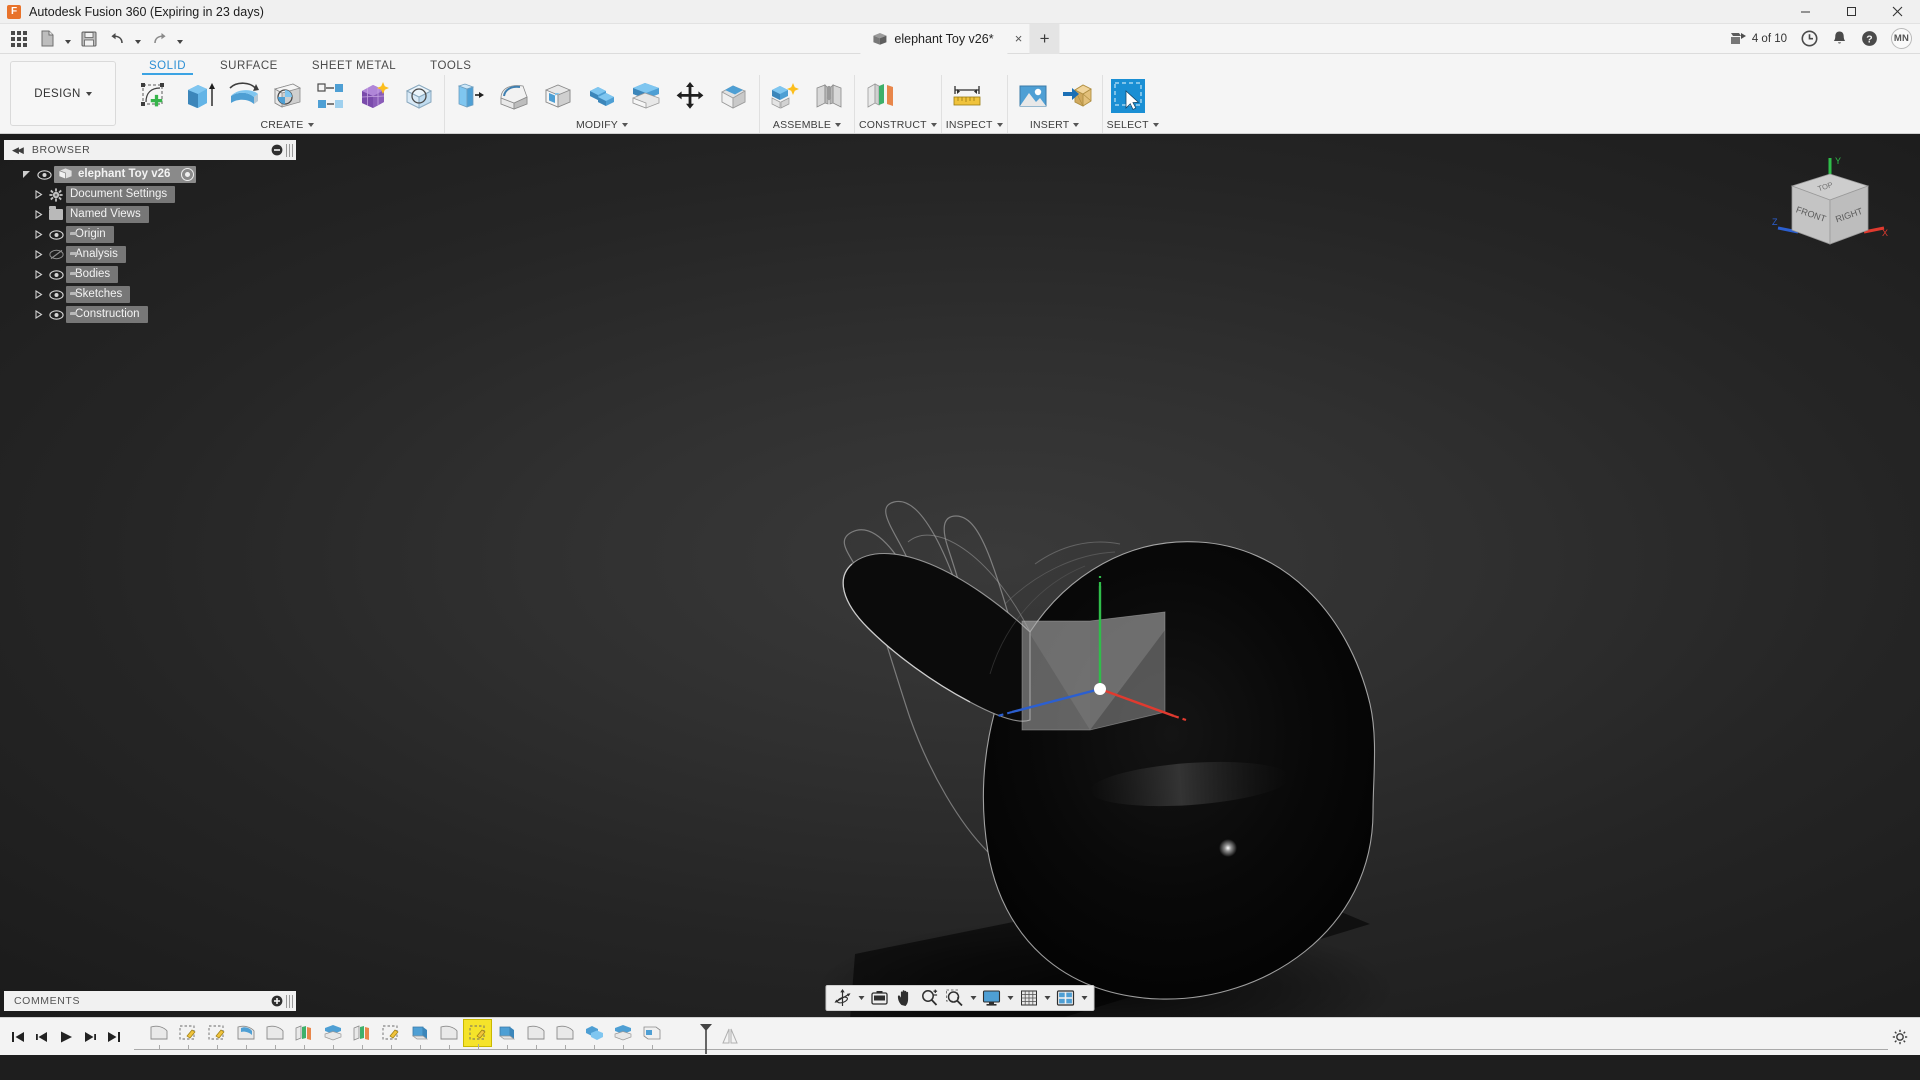 This screenshot has width=1920, height=1080. I want to click on active-component-radio, so click(188, 174).